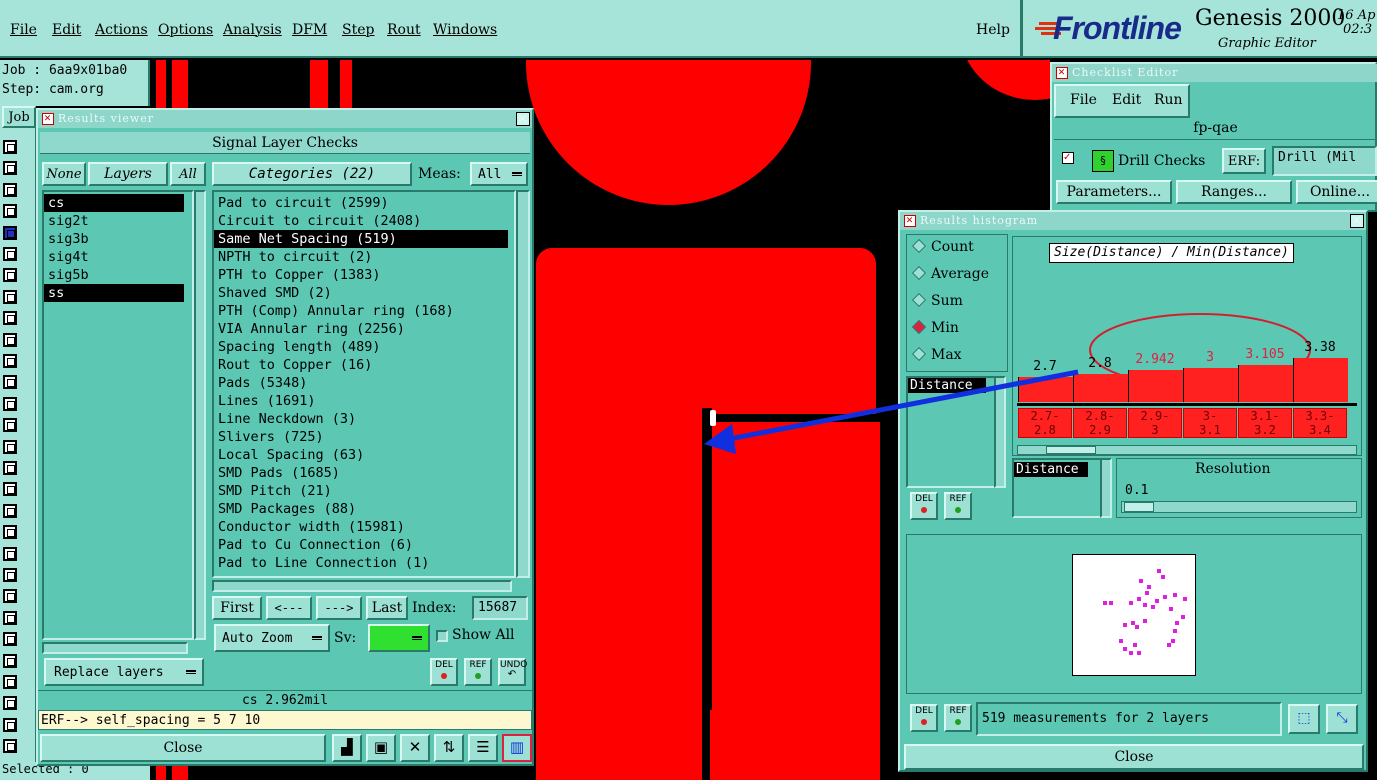  Describe the element at coordinates (1214, 73) in the screenshot. I see `checklist-editor-titlebar: ✕ Checklist Editor` at that location.